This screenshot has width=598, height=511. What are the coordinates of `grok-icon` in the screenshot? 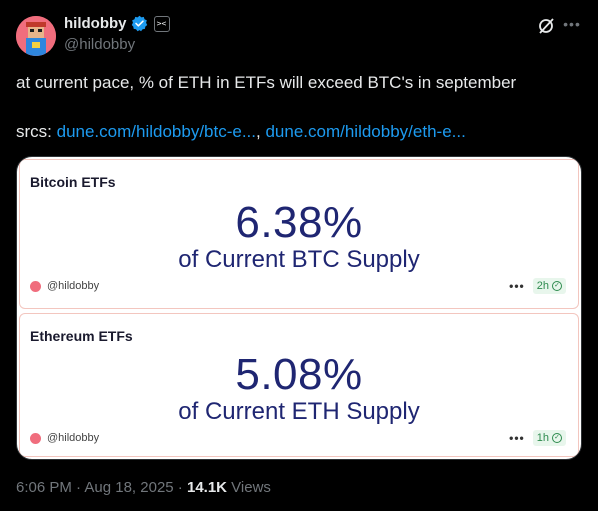 It's located at (546, 26).